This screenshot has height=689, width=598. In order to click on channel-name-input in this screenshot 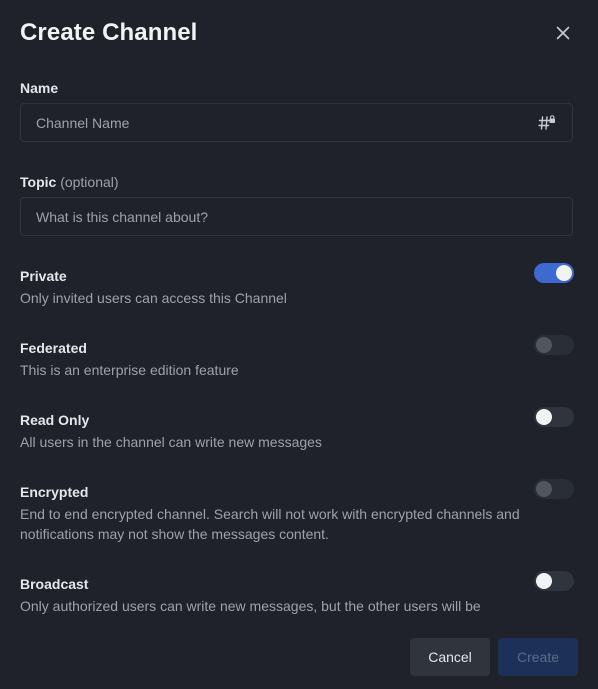, I will do `click(296, 122)`.